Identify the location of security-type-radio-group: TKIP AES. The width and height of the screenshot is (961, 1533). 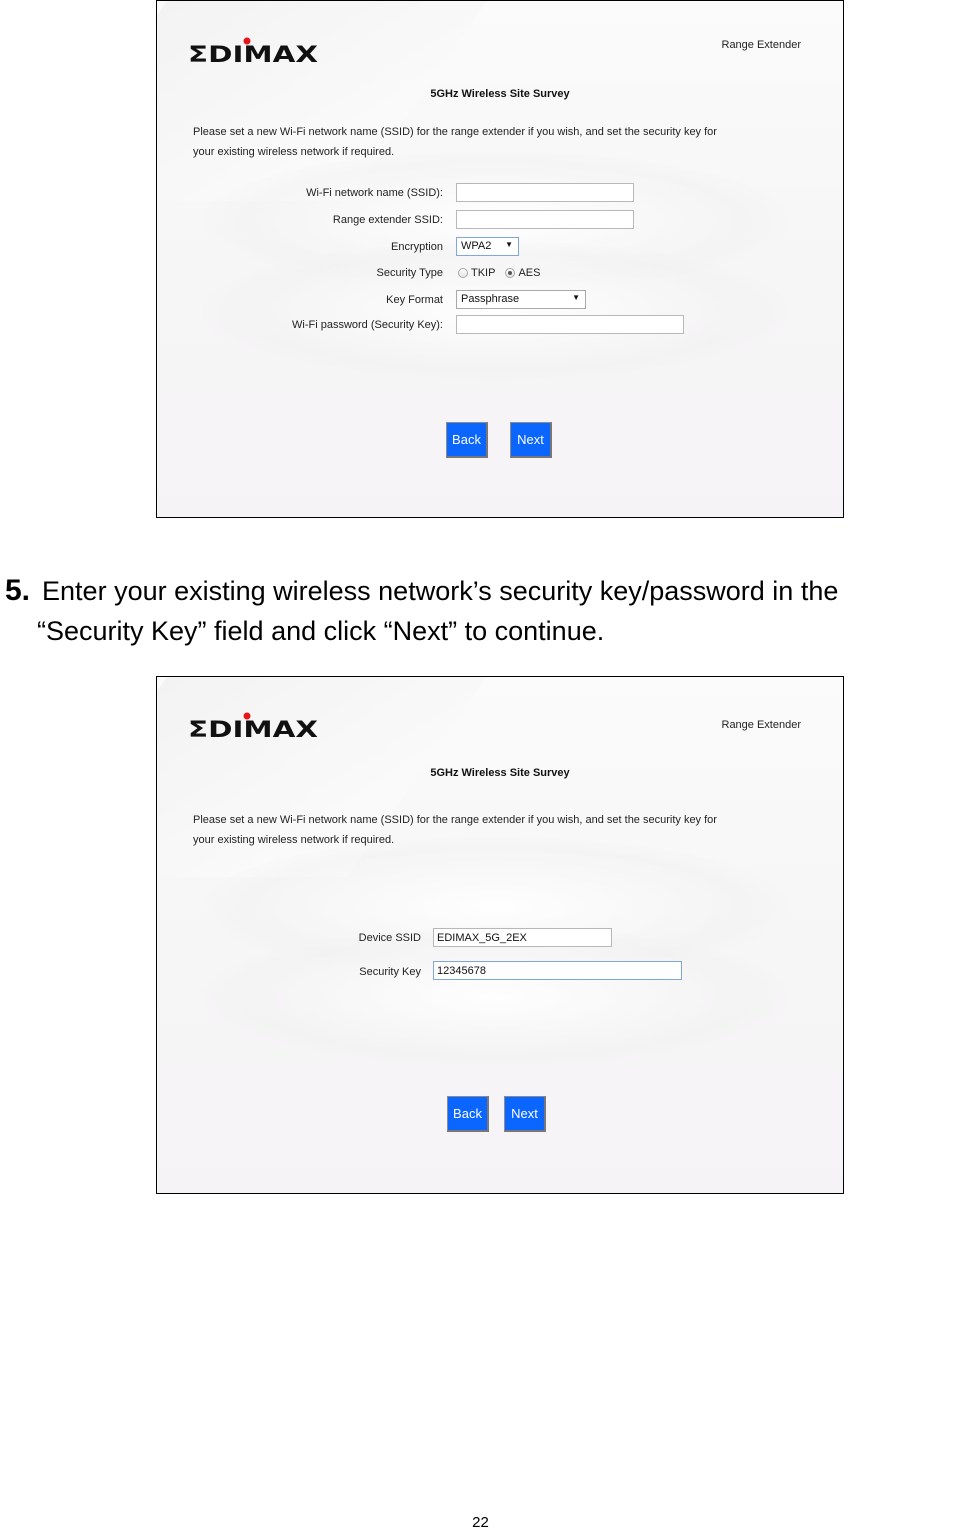
(504, 273).